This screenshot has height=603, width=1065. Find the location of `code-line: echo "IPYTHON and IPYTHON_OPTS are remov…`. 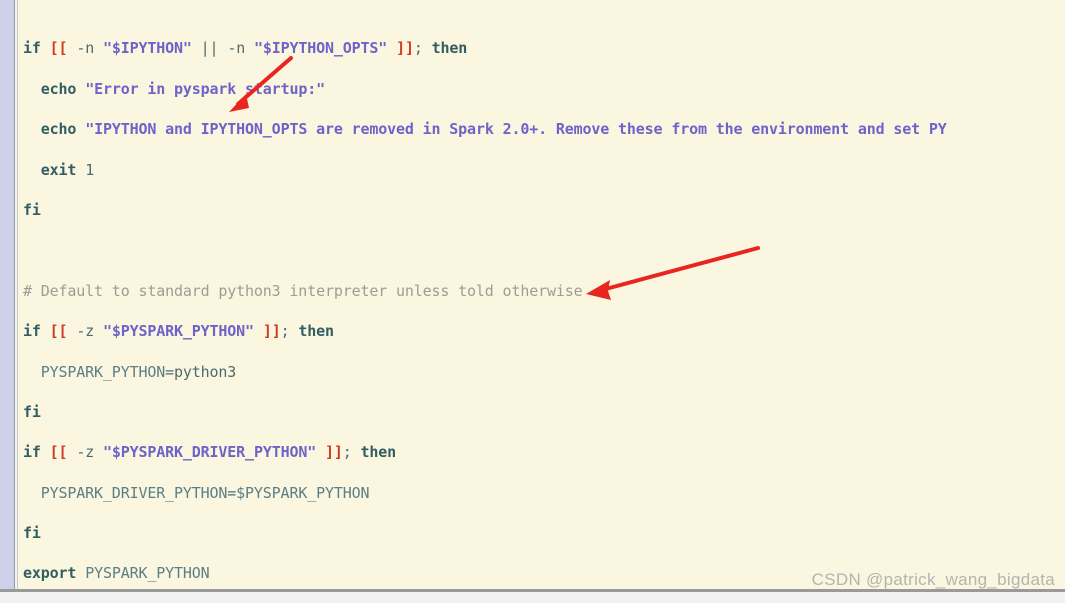

code-line: echo "IPYTHON and IPYTHON_OPTS are remov… is located at coordinates (493, 129).